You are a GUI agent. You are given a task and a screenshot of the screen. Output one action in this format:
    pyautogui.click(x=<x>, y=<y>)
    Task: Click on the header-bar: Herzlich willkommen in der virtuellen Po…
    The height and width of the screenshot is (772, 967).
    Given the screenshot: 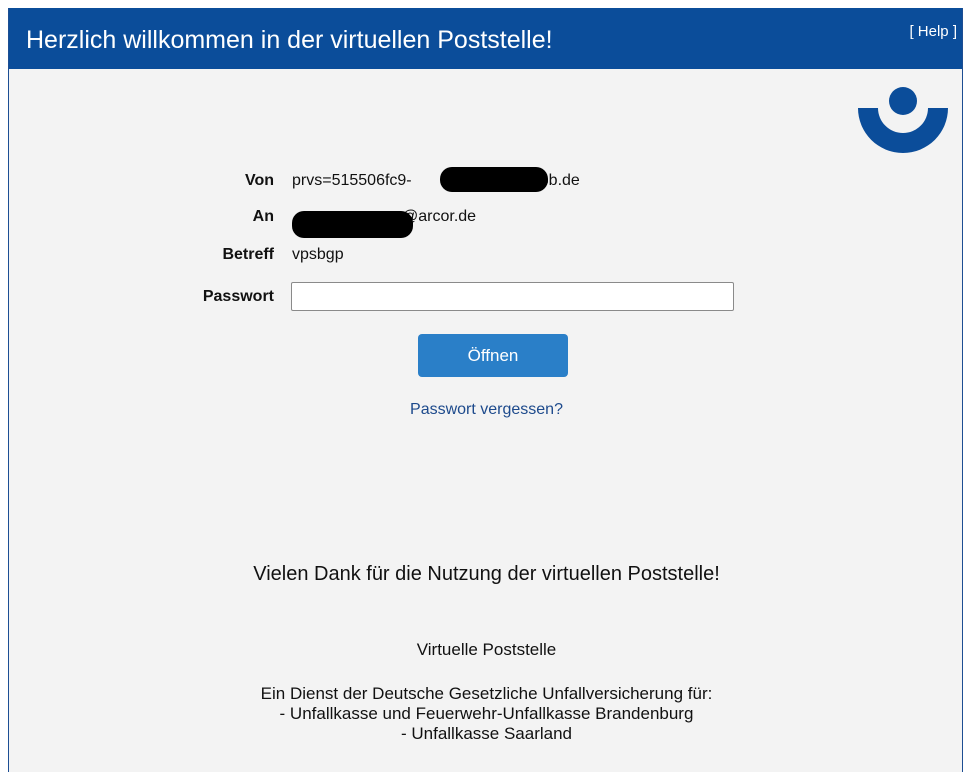 What is the action you would take?
    pyautogui.click(x=485, y=38)
    